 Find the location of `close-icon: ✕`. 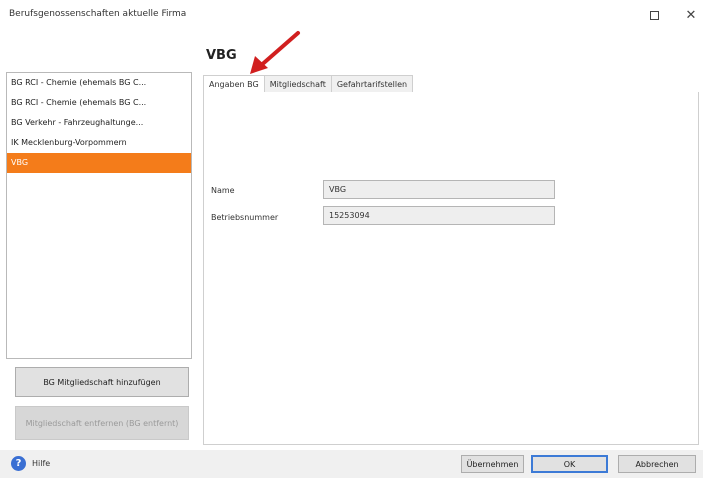

close-icon: ✕ is located at coordinates (691, 15).